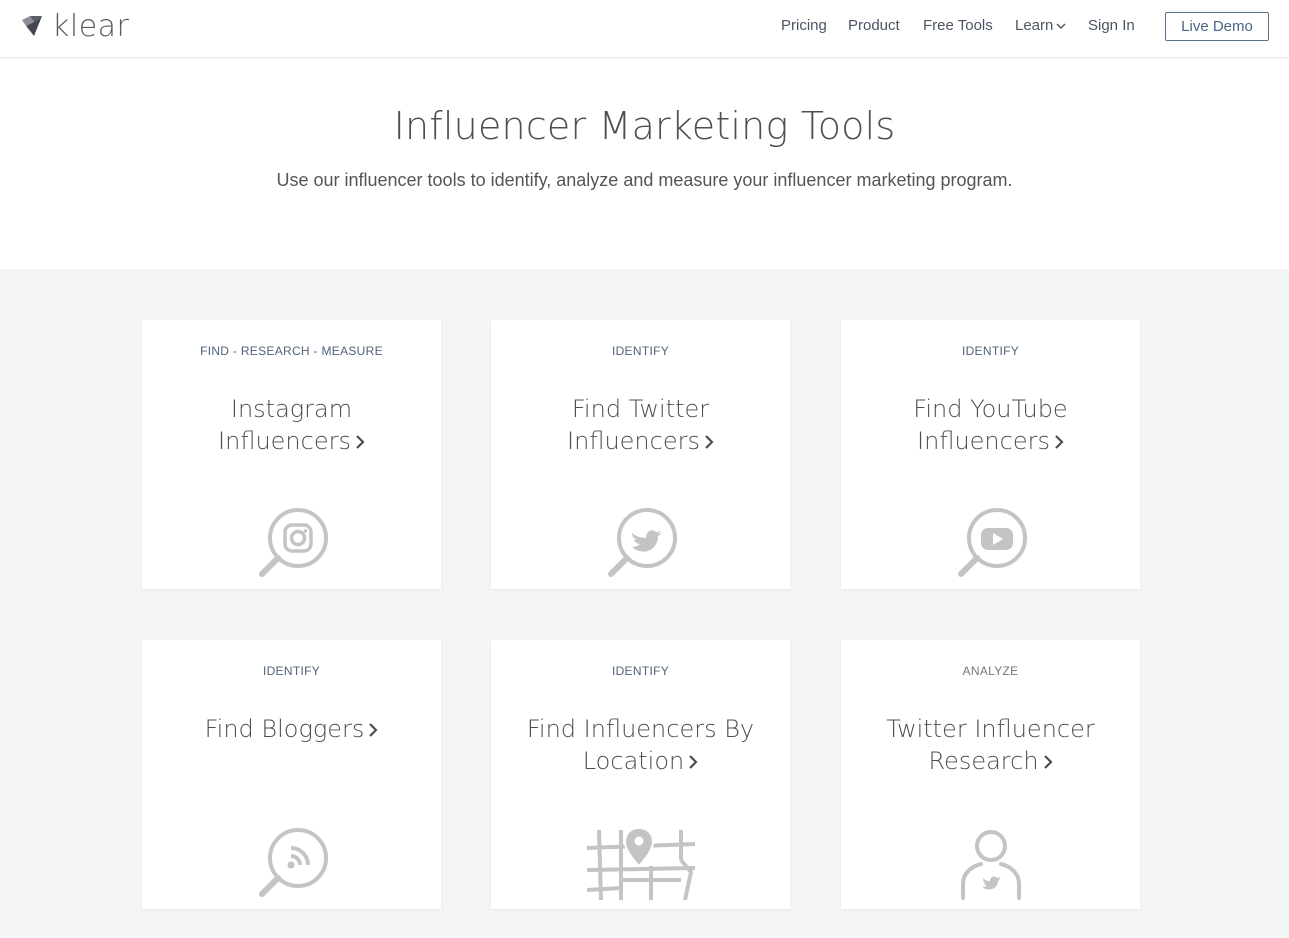 The image size is (1289, 938). I want to click on card-youtube-influencers: IDENTIFY Find YouTube Influencers, so click(990, 454).